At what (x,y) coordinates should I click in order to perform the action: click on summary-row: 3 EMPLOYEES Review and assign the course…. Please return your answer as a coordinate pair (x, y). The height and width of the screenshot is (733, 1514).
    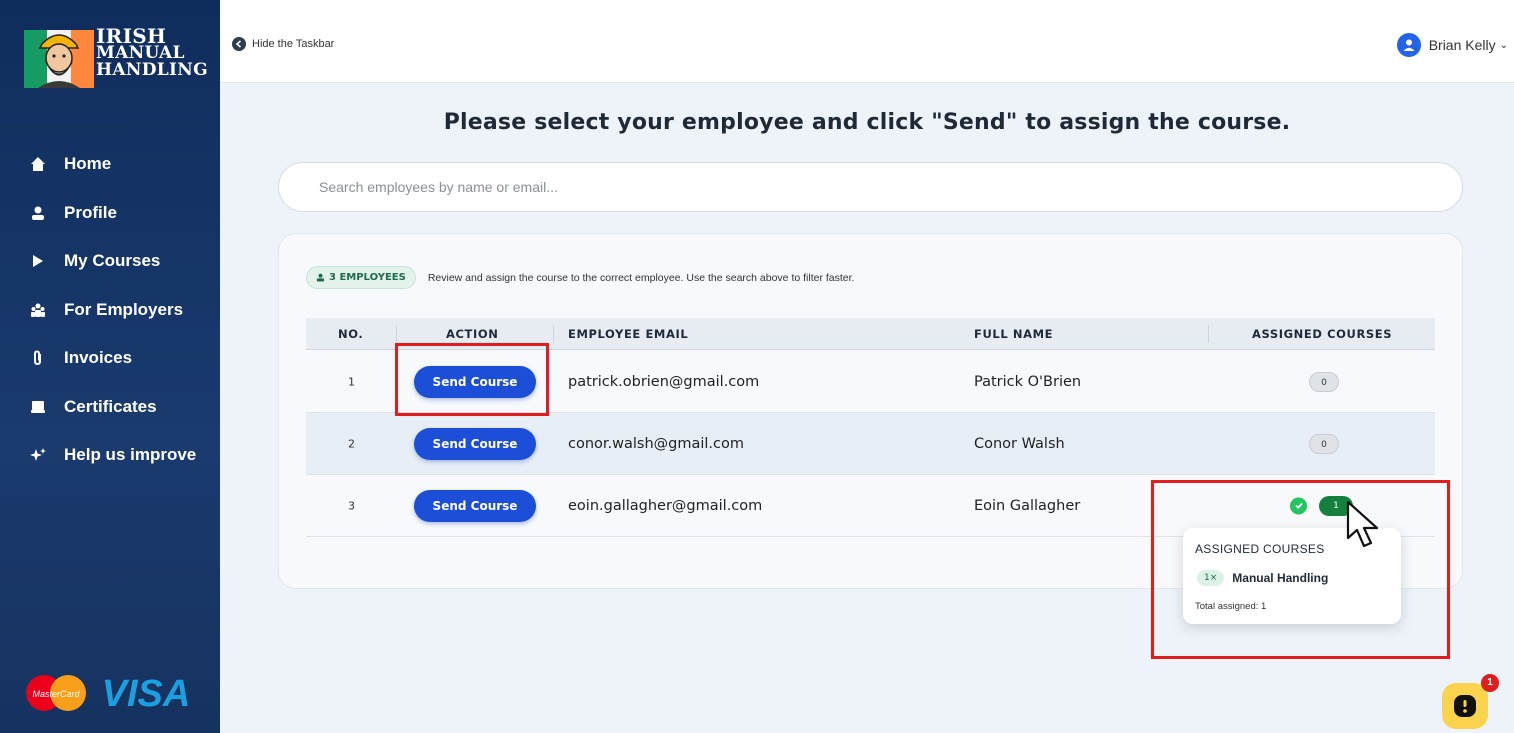
    Looking at the image, I should click on (580, 277).